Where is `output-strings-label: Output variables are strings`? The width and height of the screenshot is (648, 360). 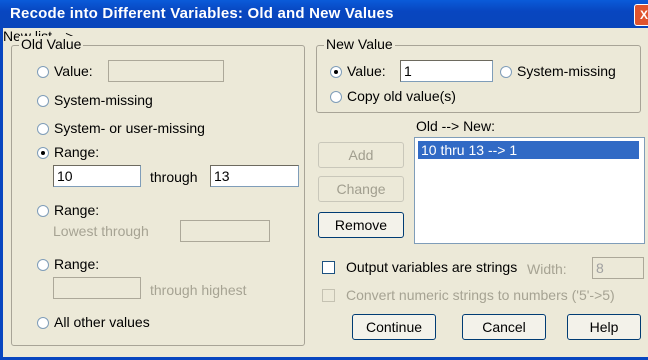
output-strings-label: Output variables are strings is located at coordinates (432, 267).